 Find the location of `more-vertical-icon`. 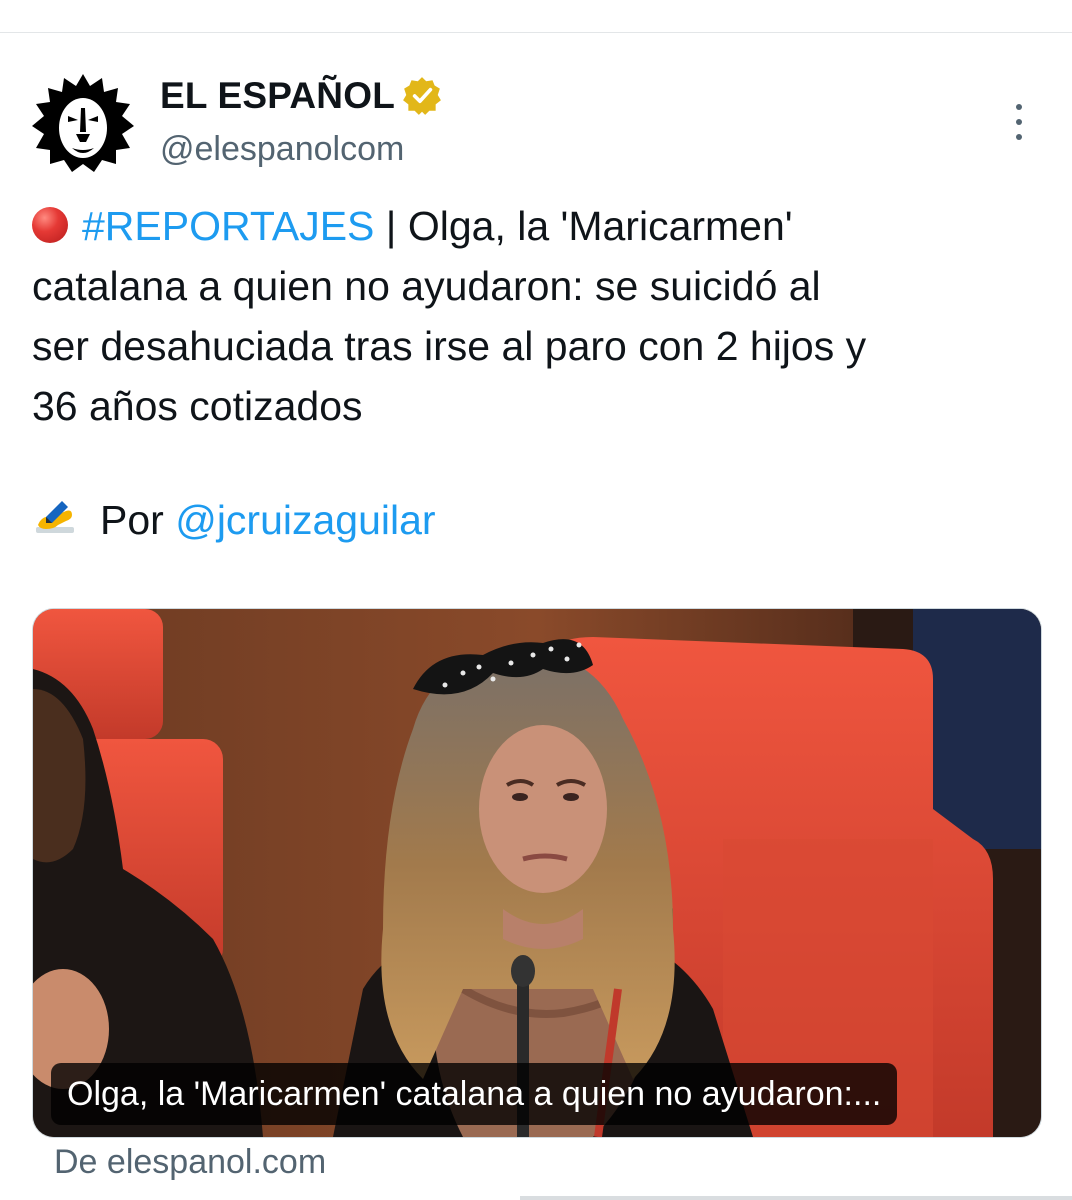

more-vertical-icon is located at coordinates (1019, 122).